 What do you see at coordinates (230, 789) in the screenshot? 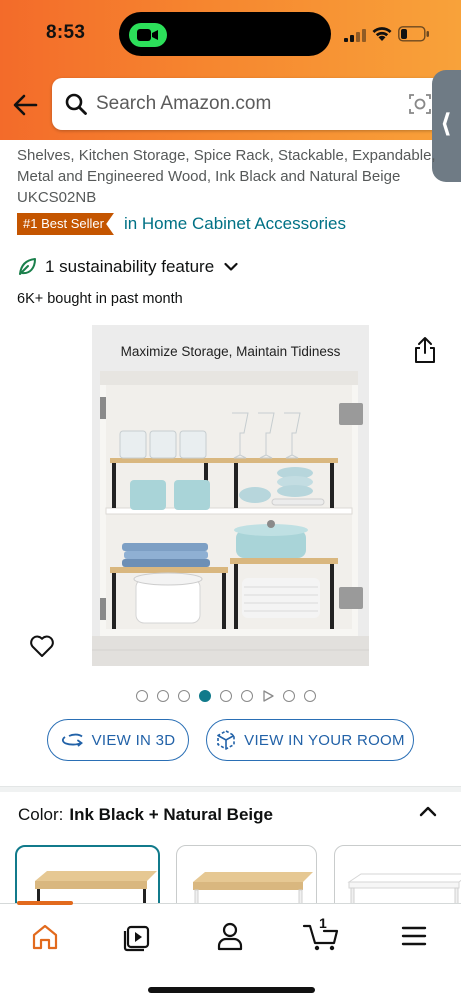
I see `section-divider` at bounding box center [230, 789].